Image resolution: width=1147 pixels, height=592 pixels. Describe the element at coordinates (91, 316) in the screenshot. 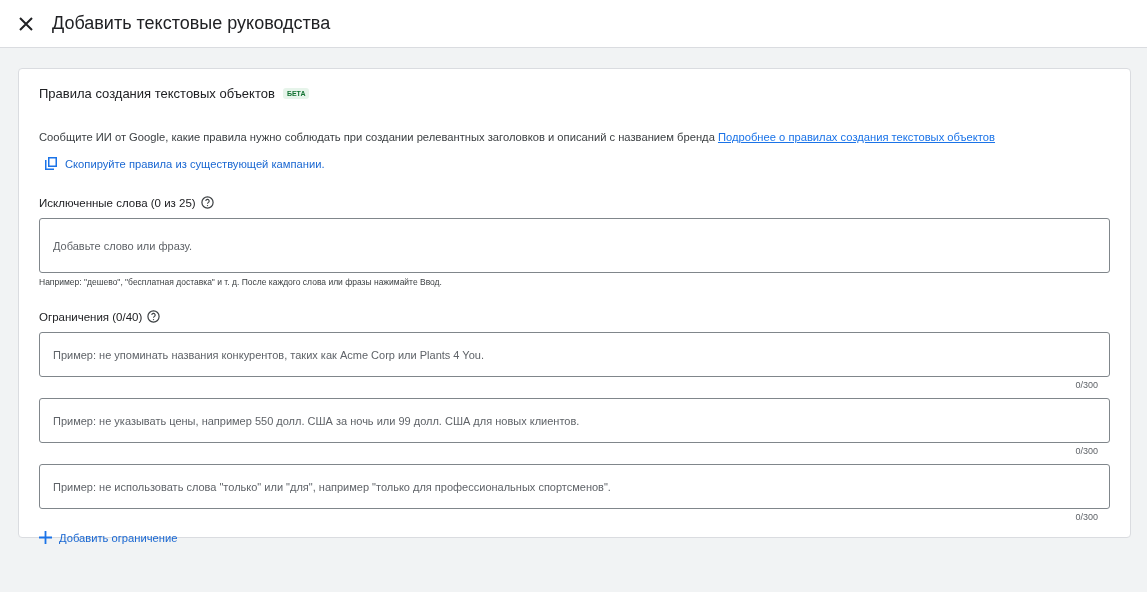

I see `field-label: Ограничения (0/40)` at that location.